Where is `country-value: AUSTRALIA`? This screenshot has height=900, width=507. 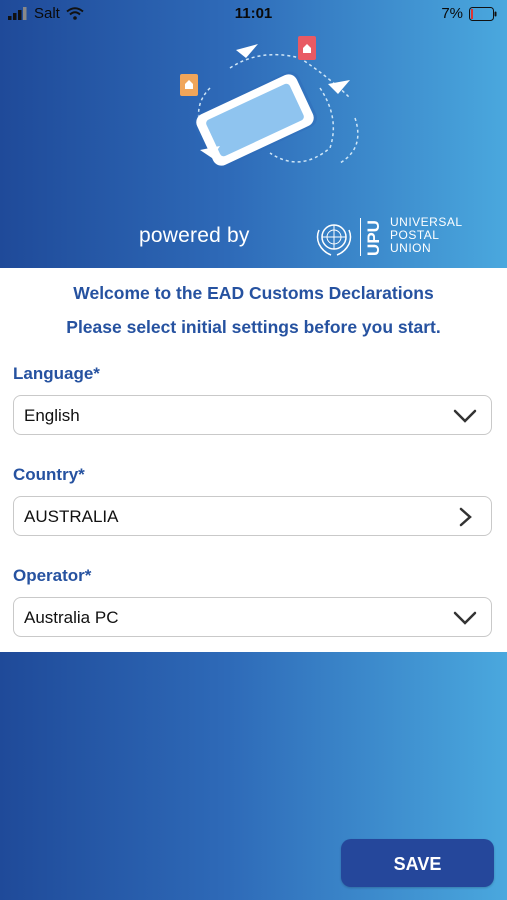
country-value: AUSTRALIA is located at coordinates (71, 516).